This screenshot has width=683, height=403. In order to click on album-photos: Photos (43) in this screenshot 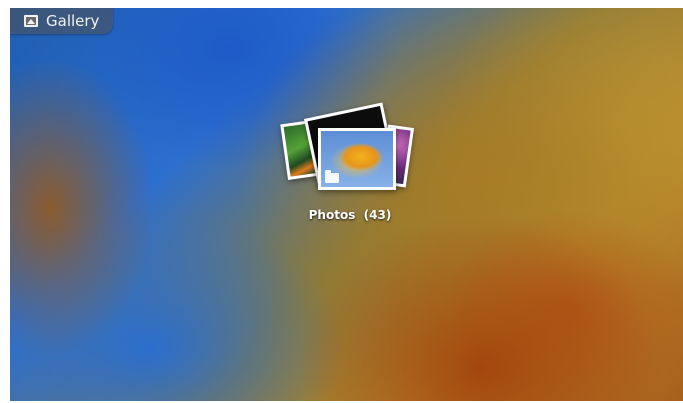, I will do `click(350, 165)`.